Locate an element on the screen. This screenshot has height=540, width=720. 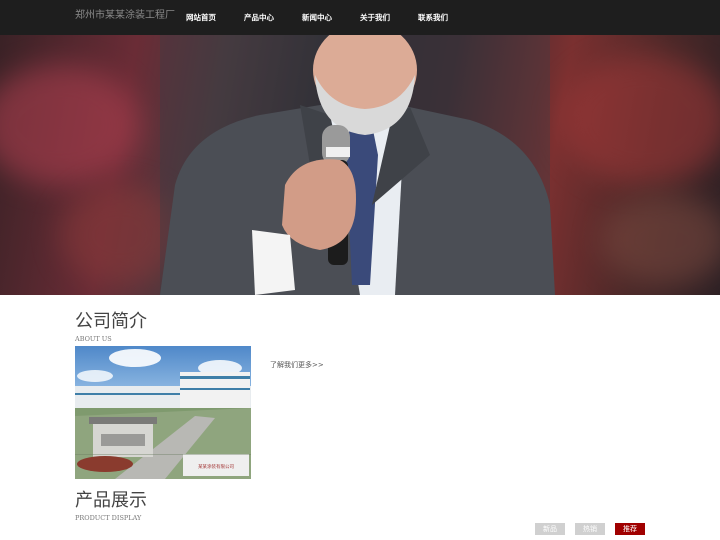
about-title: 公司简介 is located at coordinates (111, 321).